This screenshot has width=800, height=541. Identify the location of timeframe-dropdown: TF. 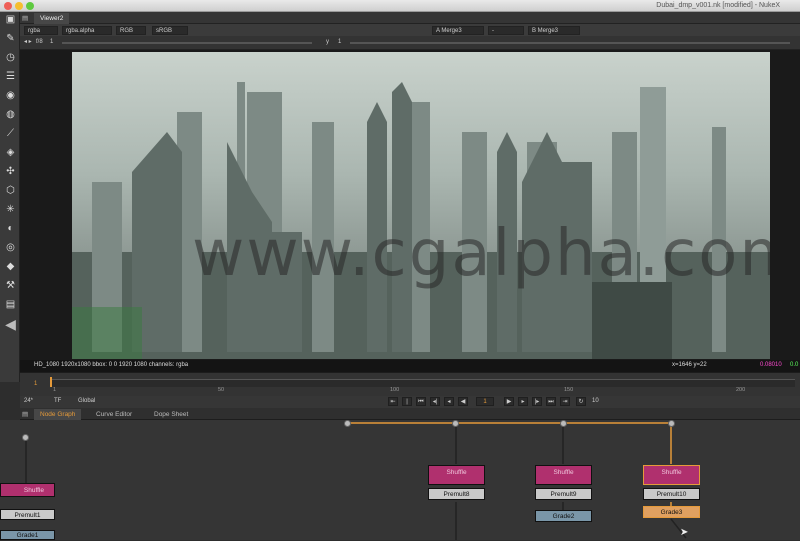
(57, 401).